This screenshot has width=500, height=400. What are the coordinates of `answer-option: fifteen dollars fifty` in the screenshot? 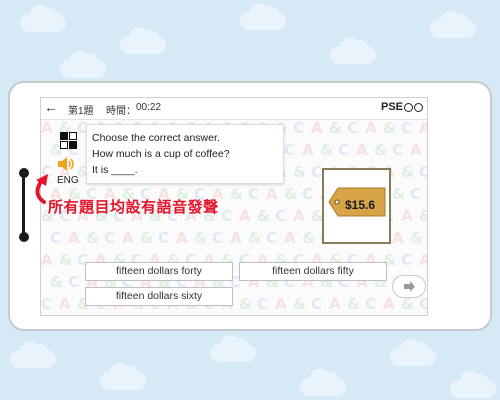 It's located at (313, 271).